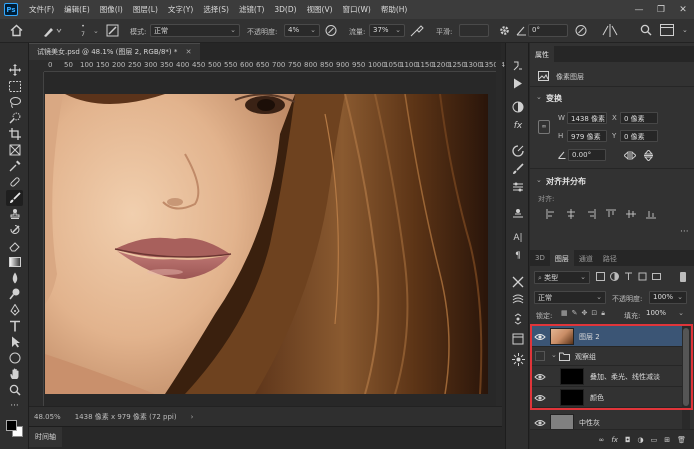 This screenshot has height=449, width=694. Describe the element at coordinates (195, 30) in the screenshot. I see `mode-select: 正常 ⌄` at that location.